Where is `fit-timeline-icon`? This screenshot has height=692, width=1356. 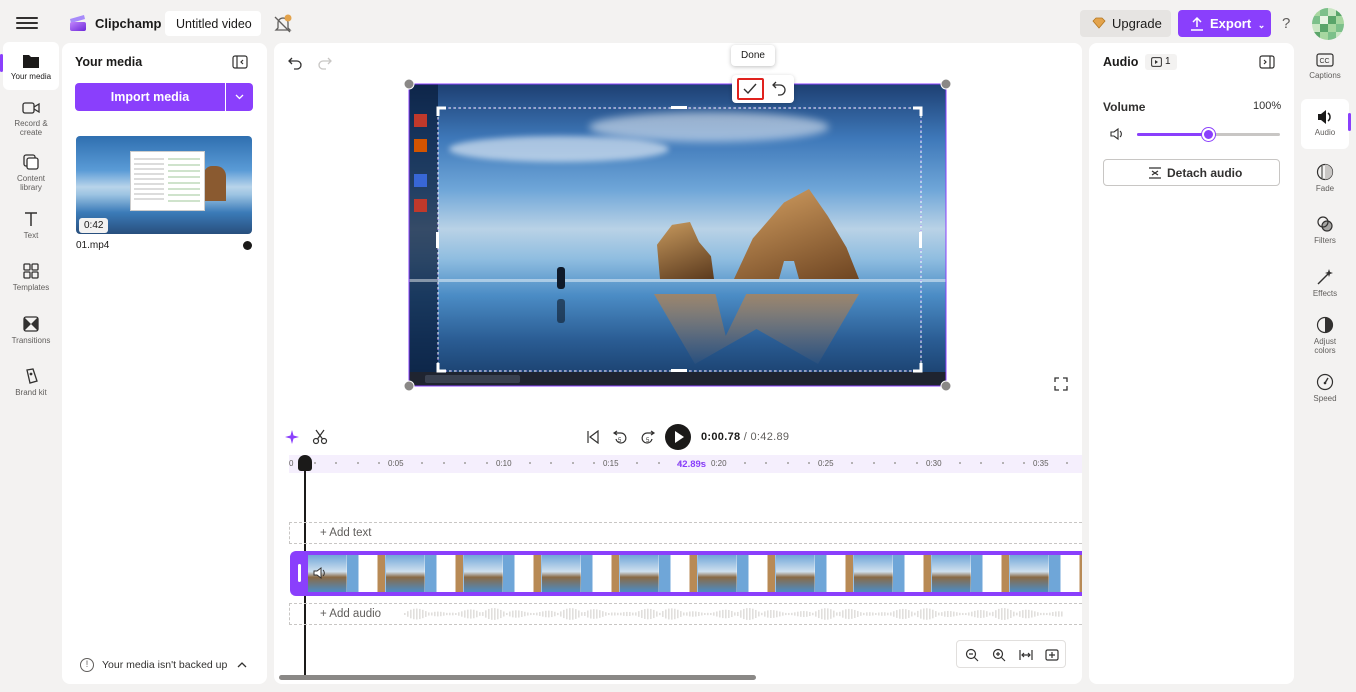
fit-timeline-icon is located at coordinates (1026, 655).